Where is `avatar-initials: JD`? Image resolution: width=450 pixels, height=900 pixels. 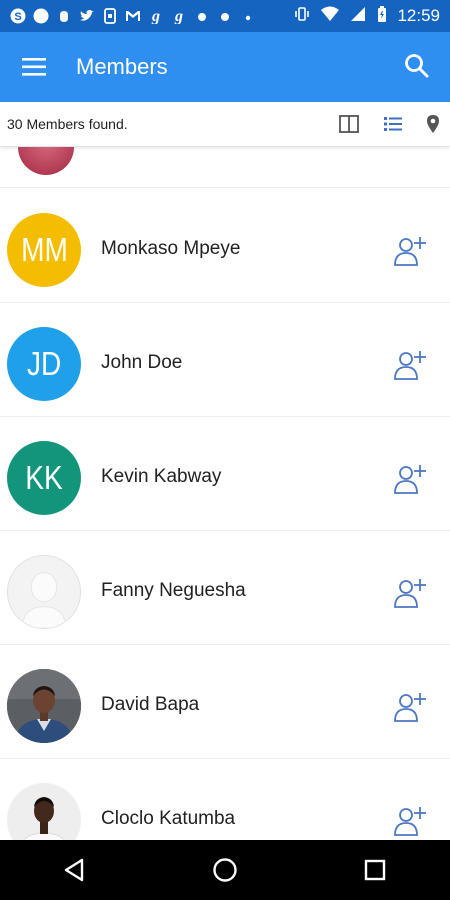 avatar-initials: JD is located at coordinates (44, 363).